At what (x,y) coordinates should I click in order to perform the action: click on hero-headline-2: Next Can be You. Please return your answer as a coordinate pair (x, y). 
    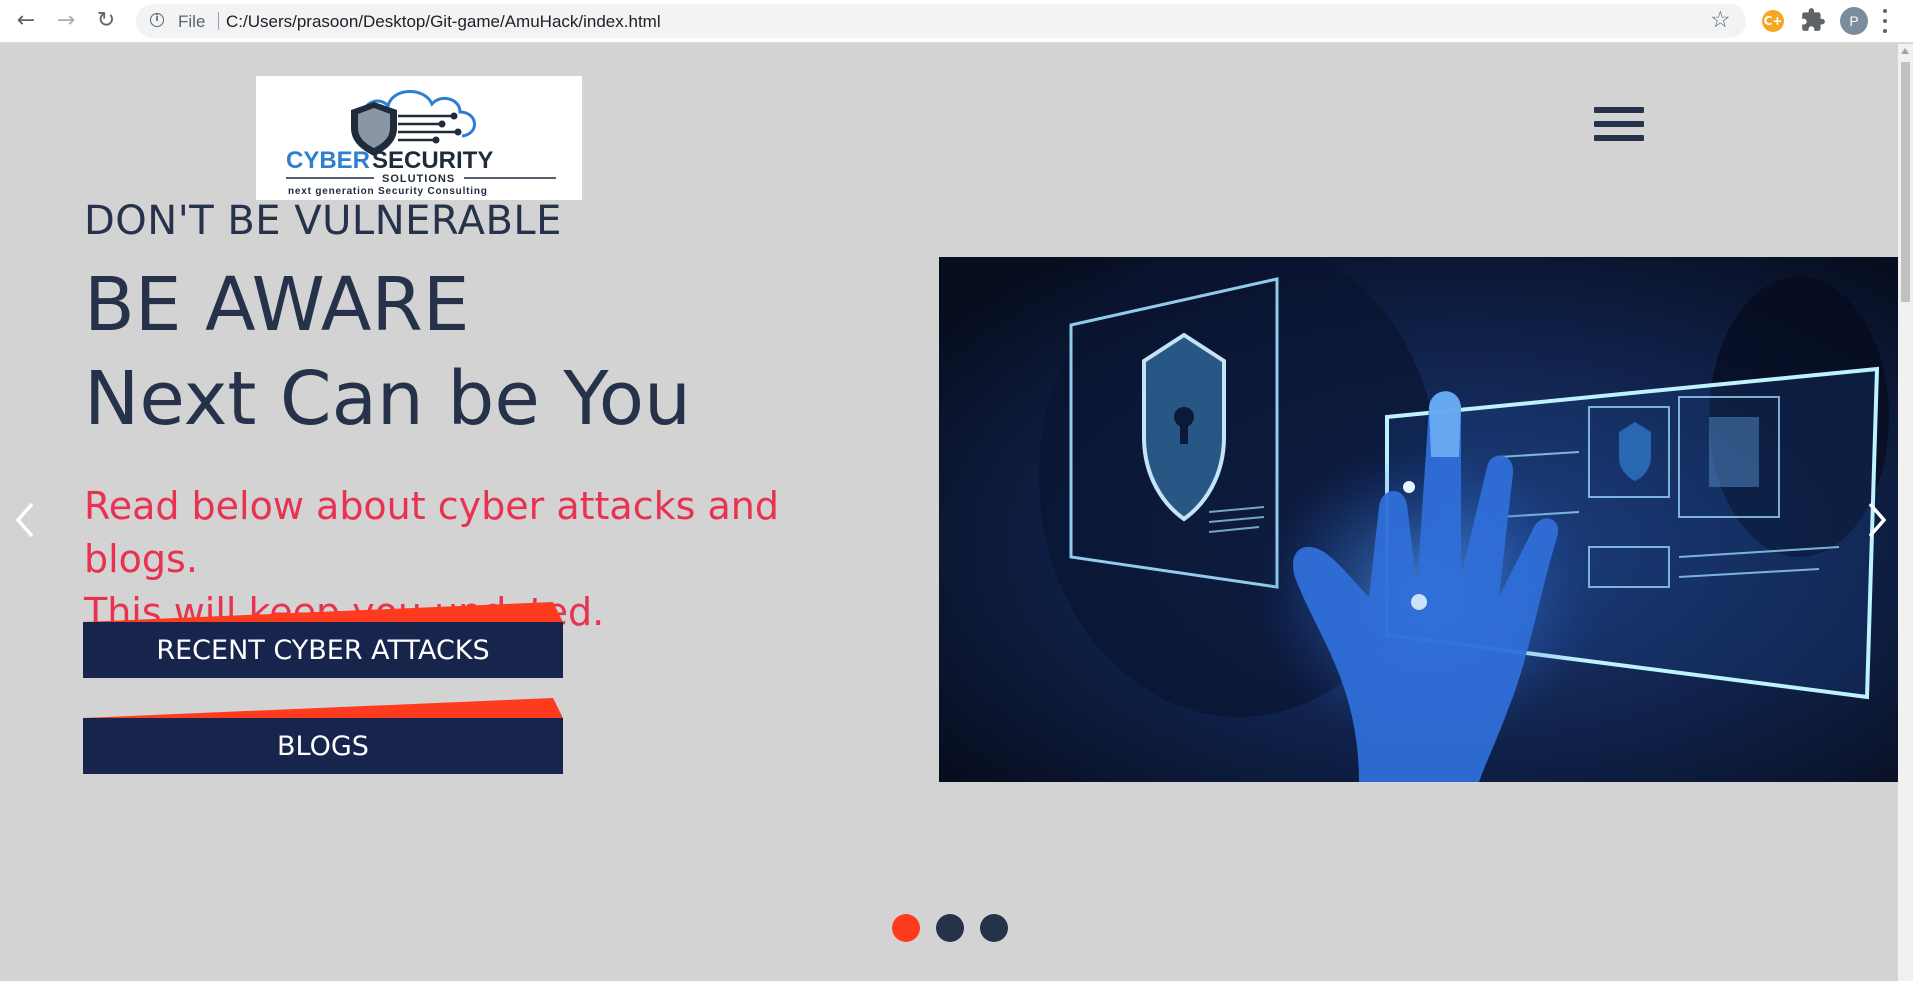
    Looking at the image, I should click on (387, 399).